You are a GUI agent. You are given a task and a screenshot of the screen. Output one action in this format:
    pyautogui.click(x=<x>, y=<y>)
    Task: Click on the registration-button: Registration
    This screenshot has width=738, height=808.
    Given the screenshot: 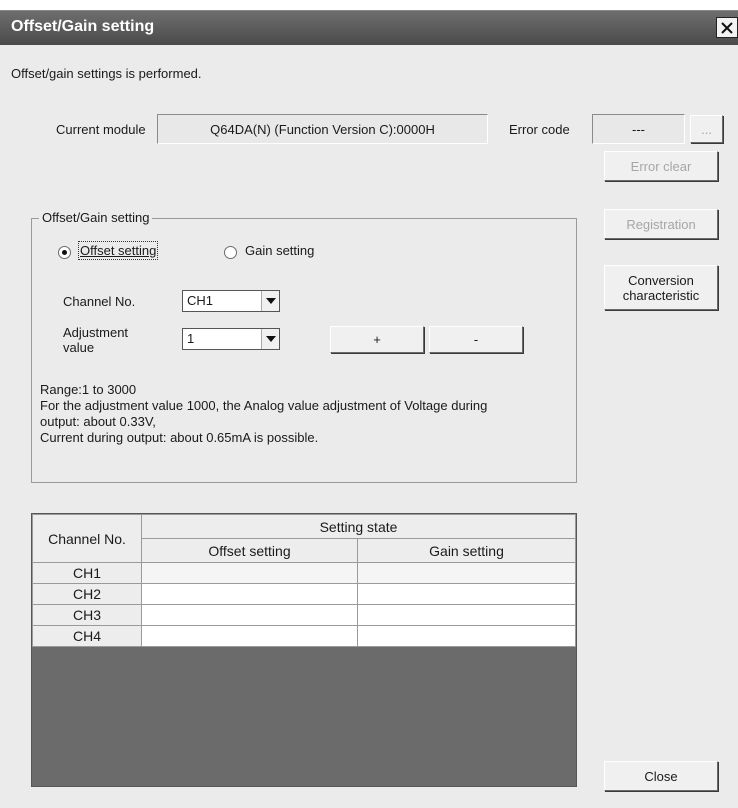 What is the action you would take?
    pyautogui.click(x=661, y=224)
    